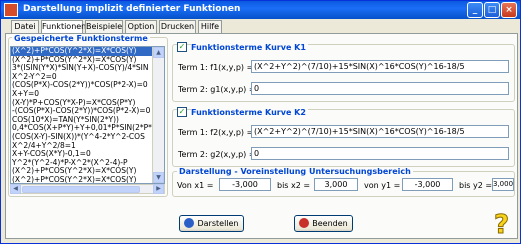 This screenshot has width=521, height=244. What do you see at coordinates (503, 184) in the screenshot?
I see `y2-input: 3,000` at bounding box center [503, 184].